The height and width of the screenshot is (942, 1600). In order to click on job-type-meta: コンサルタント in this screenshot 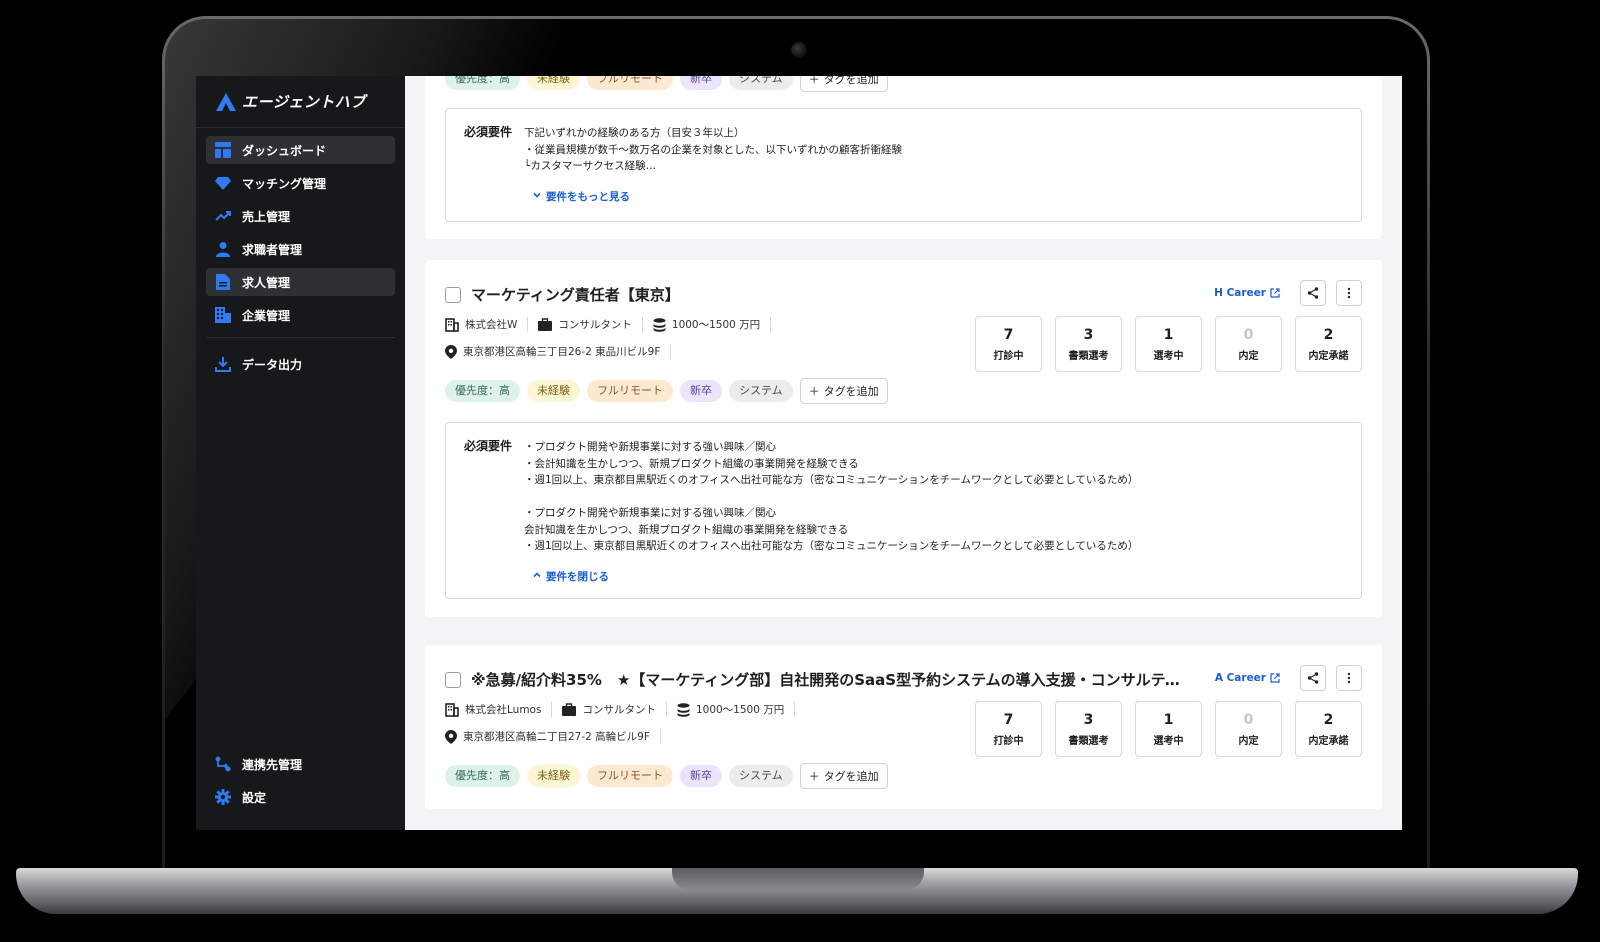, I will do `click(590, 324)`.